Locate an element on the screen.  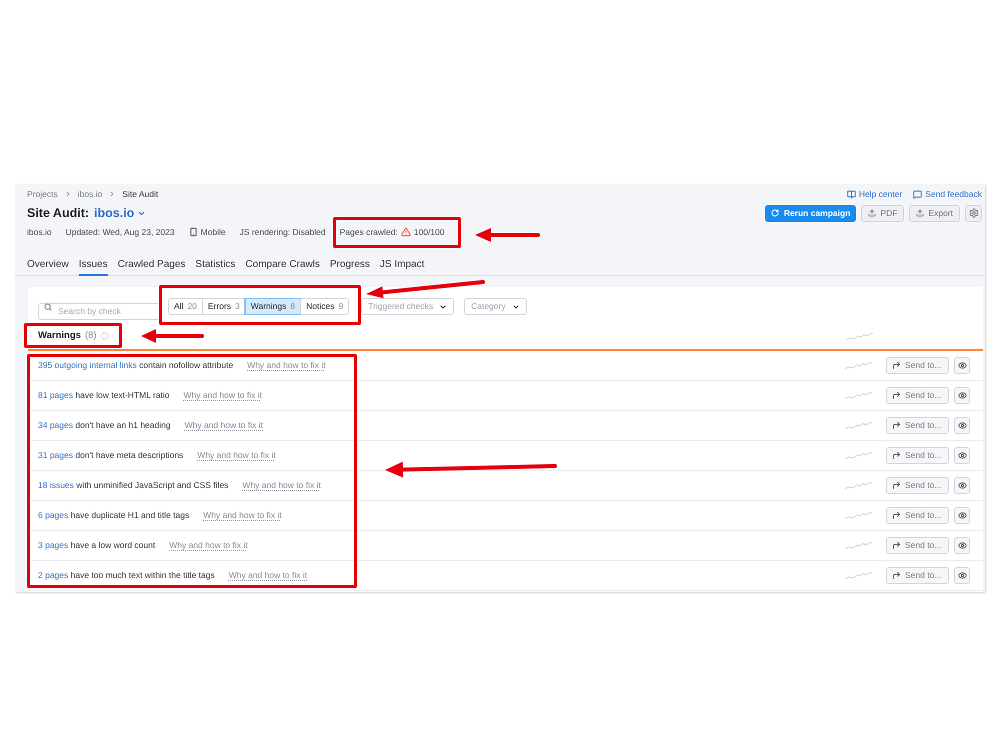
issue-link: 31 pages is located at coordinates (55, 455).